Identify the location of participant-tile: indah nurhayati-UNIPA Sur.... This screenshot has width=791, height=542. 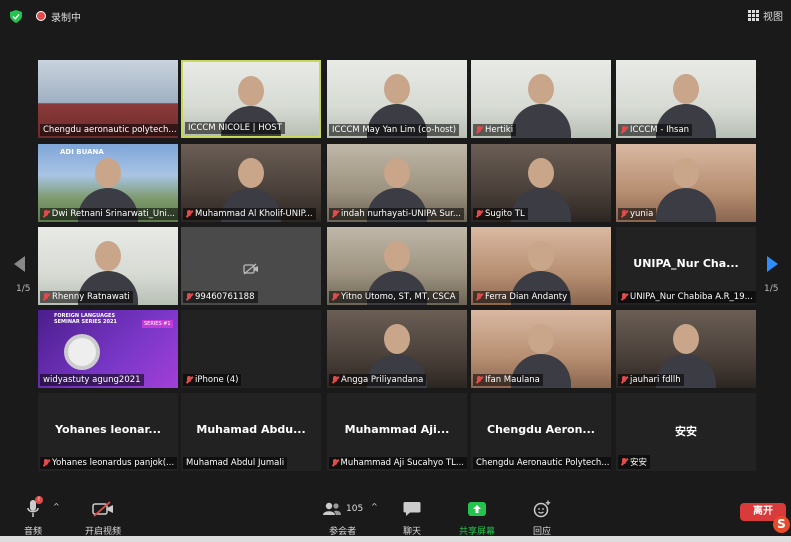
(397, 183).